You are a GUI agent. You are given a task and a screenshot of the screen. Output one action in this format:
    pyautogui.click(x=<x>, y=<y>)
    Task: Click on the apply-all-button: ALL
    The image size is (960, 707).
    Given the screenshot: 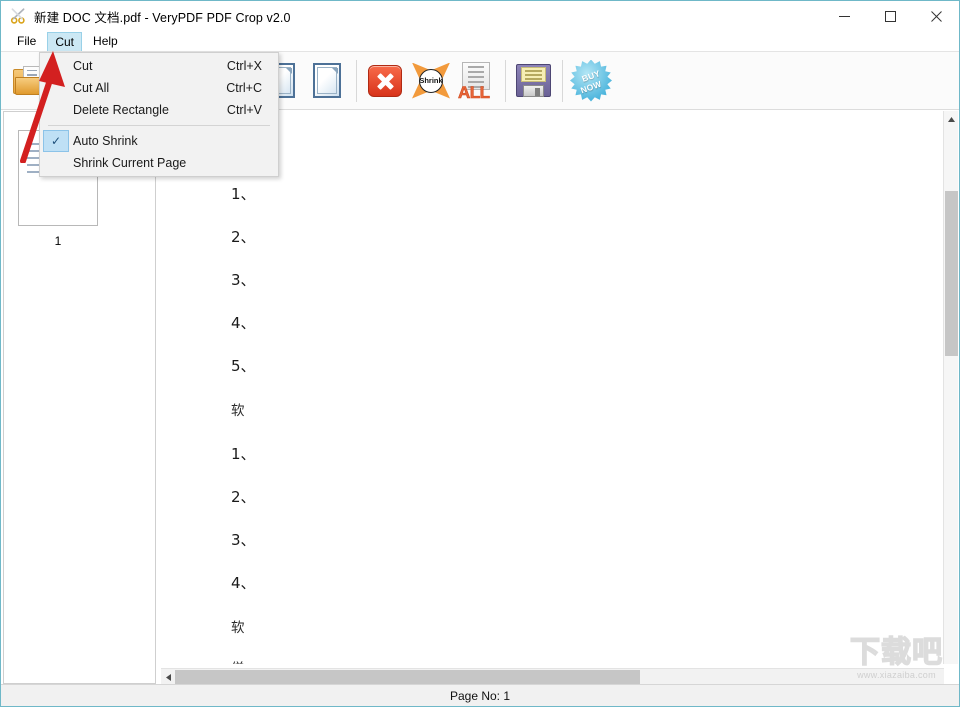 What is the action you would take?
    pyautogui.click(x=477, y=81)
    